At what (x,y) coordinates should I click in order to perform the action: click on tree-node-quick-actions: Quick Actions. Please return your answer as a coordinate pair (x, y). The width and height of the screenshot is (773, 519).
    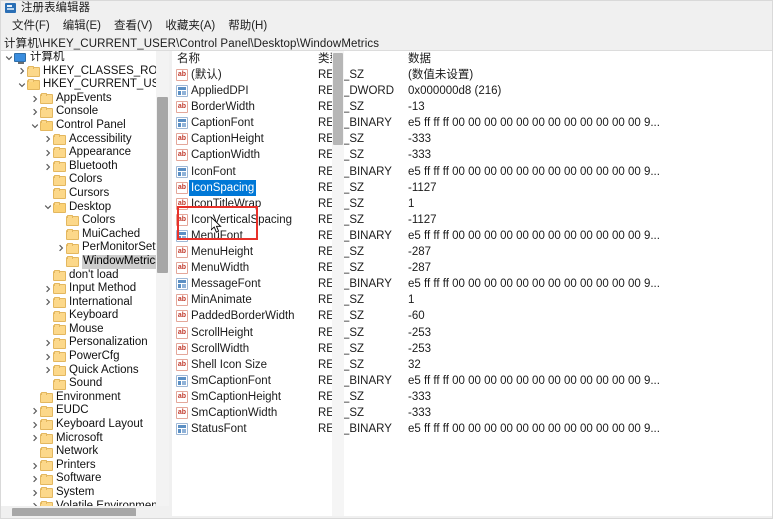
    Looking at the image, I should click on (77, 371).